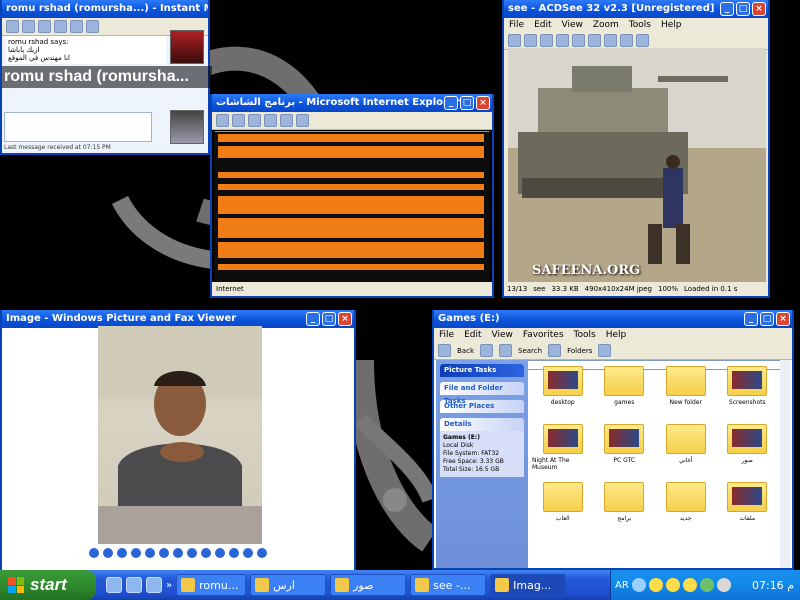 This screenshot has width=800, height=600. Describe the element at coordinates (122, 553) in the screenshot. I see `best-fit-icon` at that location.